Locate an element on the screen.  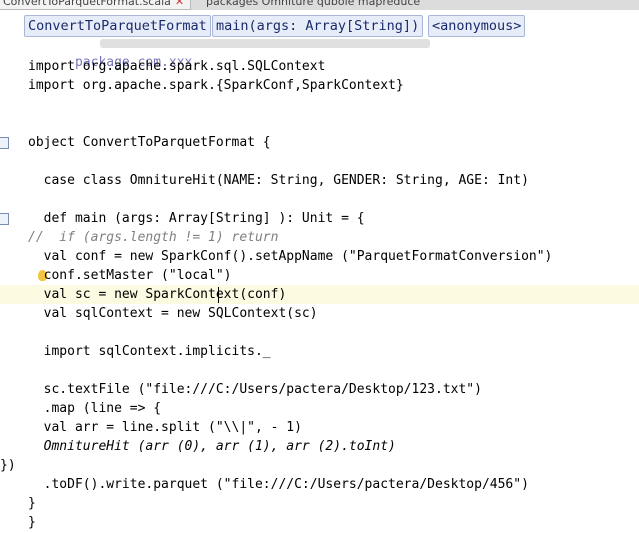
code-line-text: import org.apache.spark.sql.SQLContext is located at coordinates (177, 66).